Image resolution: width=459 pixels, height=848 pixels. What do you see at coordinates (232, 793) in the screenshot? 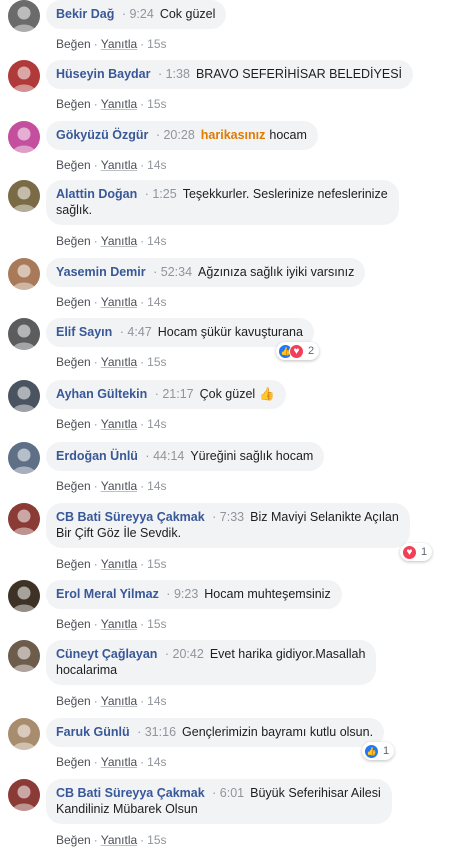
I see `video-timestamp: 6:01` at bounding box center [232, 793].